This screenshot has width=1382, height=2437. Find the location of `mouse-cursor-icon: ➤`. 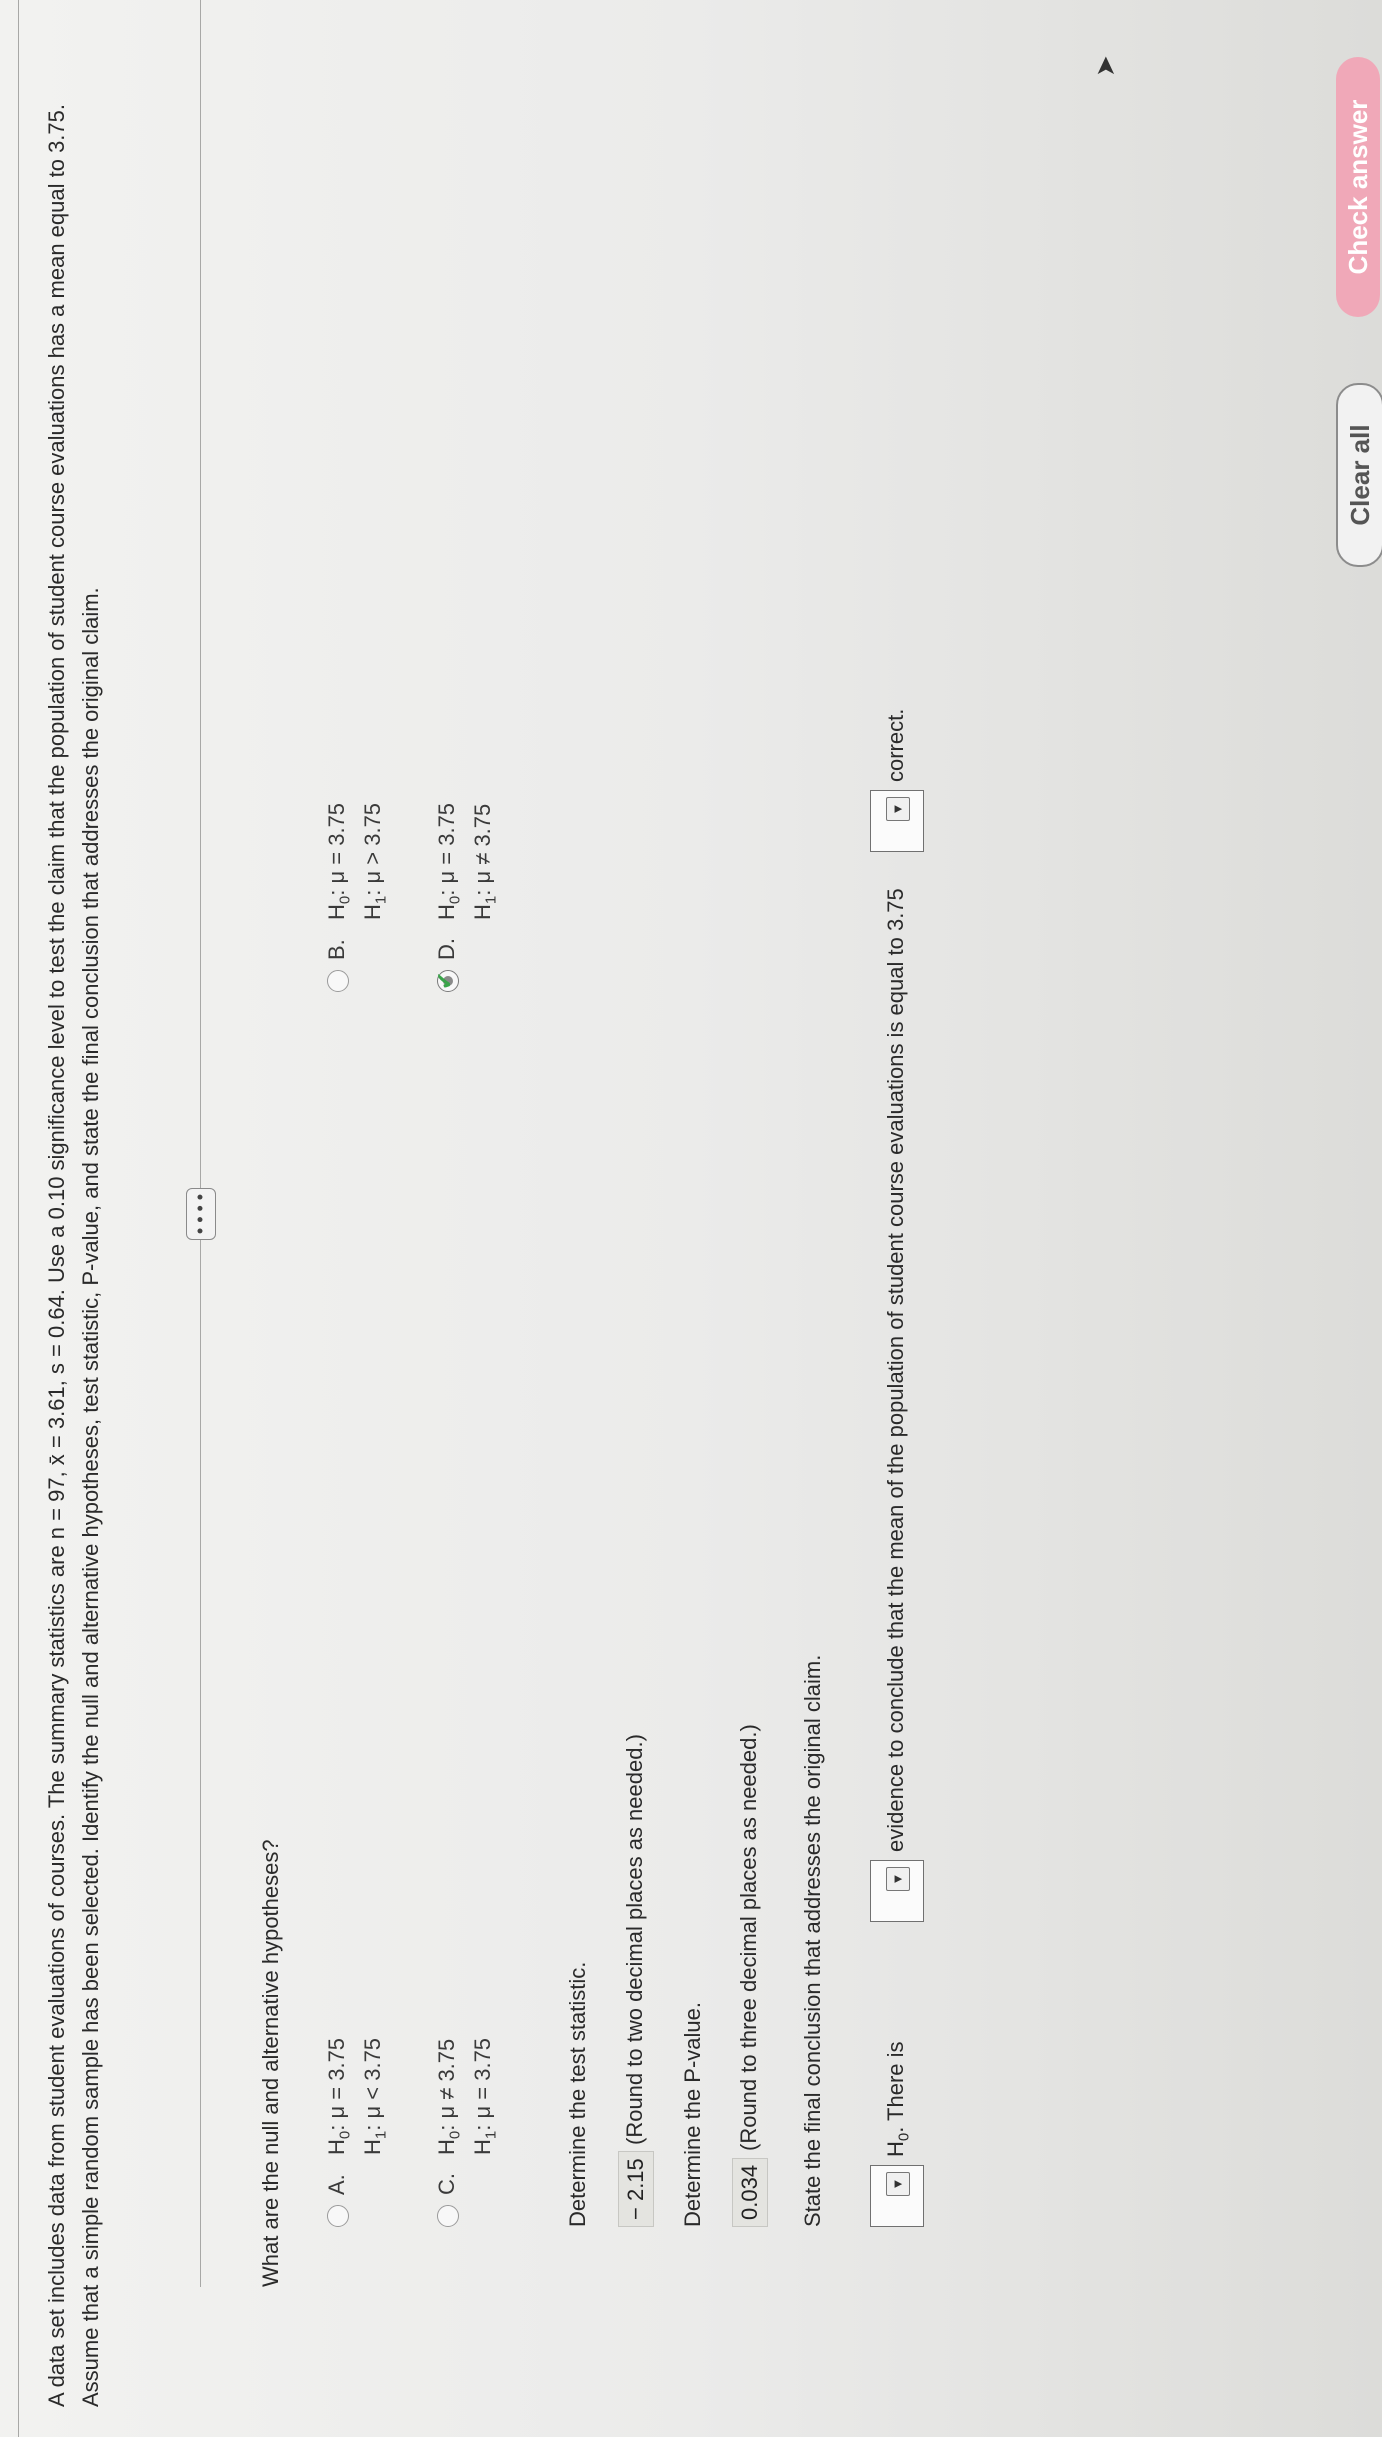

mouse-cursor-icon: ➤ is located at coordinates (1105, 66).